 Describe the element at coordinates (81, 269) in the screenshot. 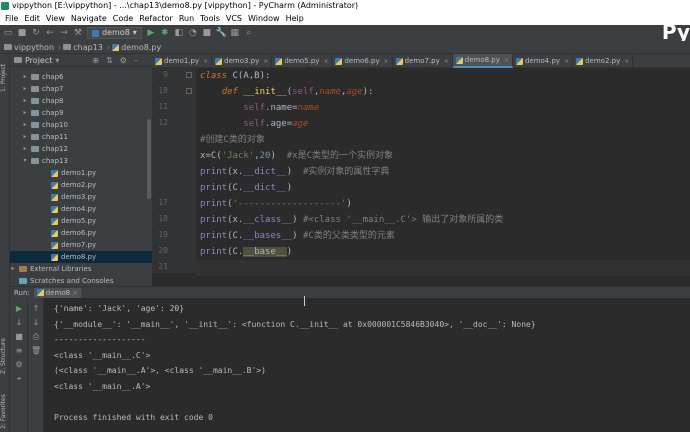

I see `tree-item: ▸ External Libraries` at that location.